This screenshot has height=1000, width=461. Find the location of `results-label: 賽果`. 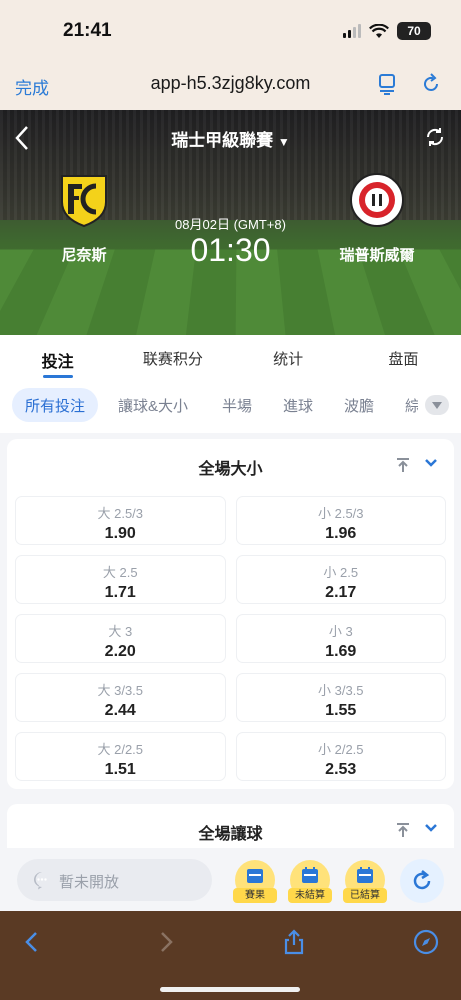

results-label: 賽果 is located at coordinates (255, 895).